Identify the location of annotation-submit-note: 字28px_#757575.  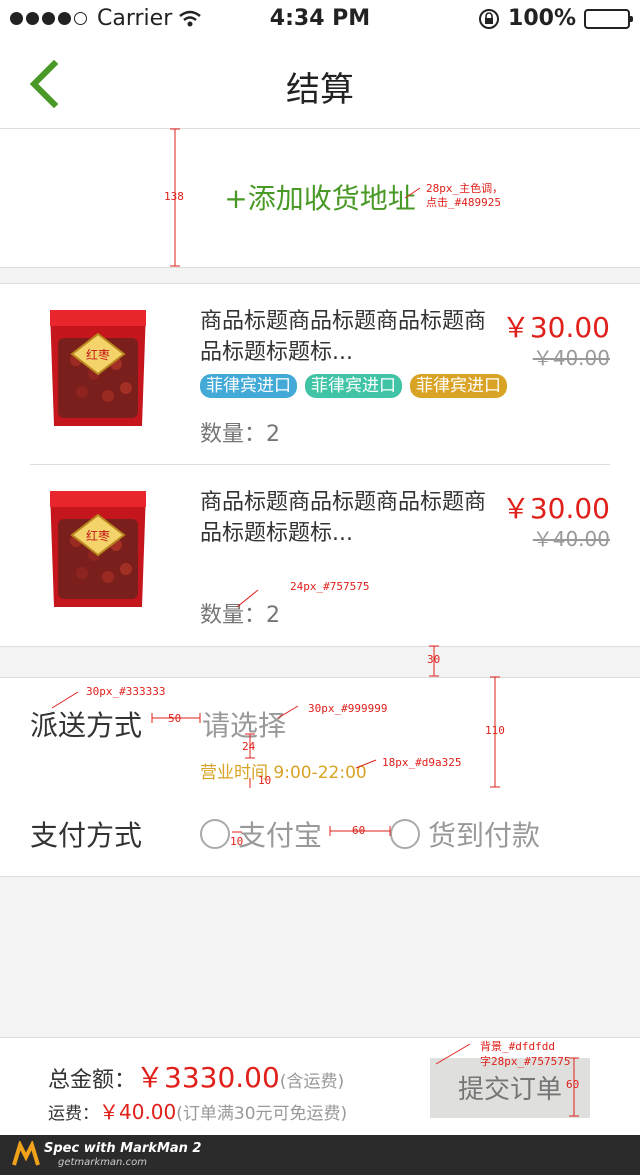
(525, 1061).